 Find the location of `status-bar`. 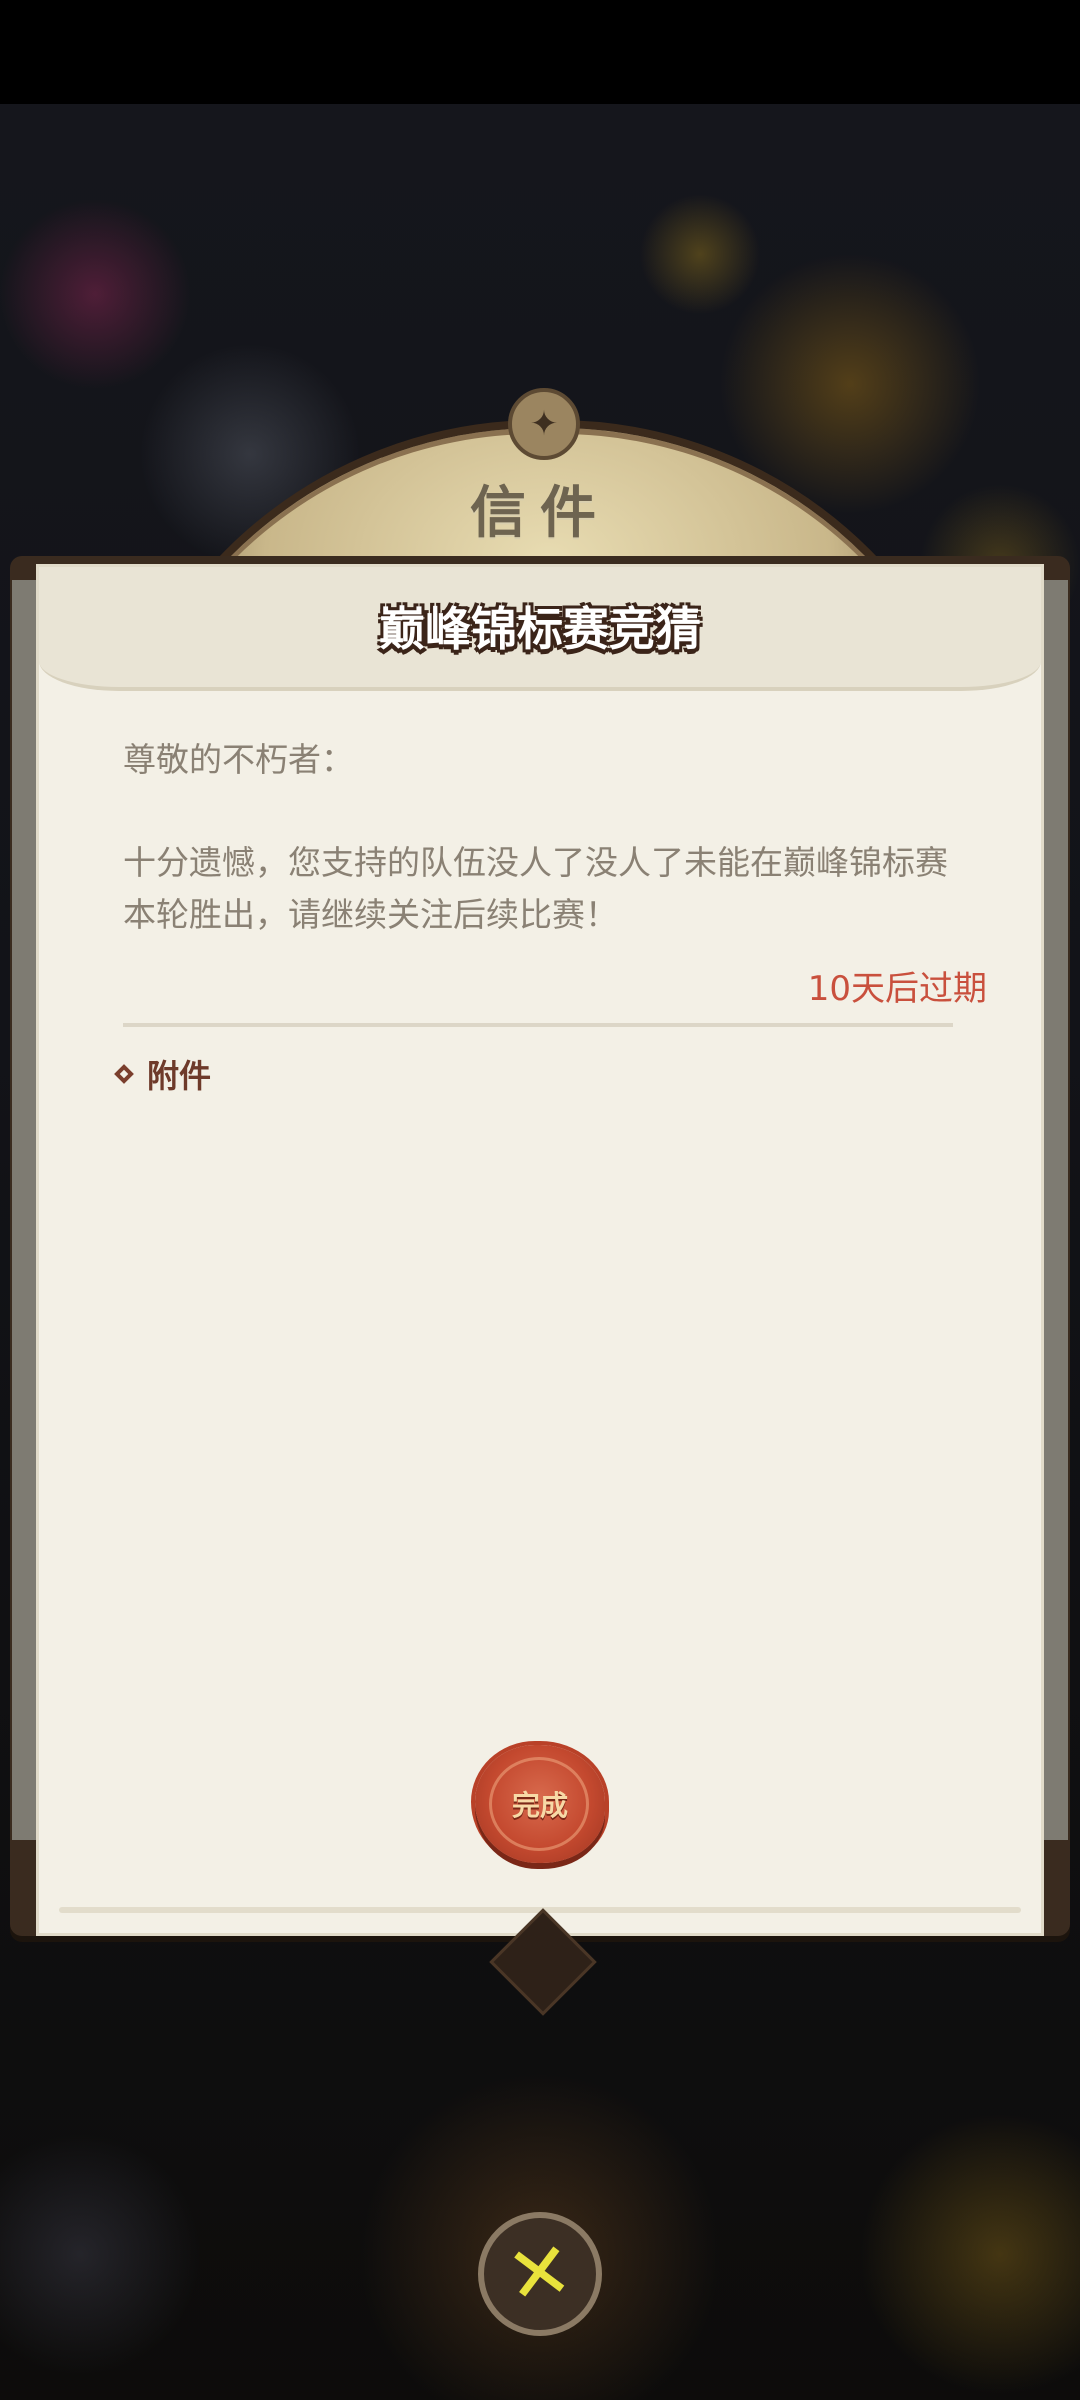

status-bar is located at coordinates (540, 52).